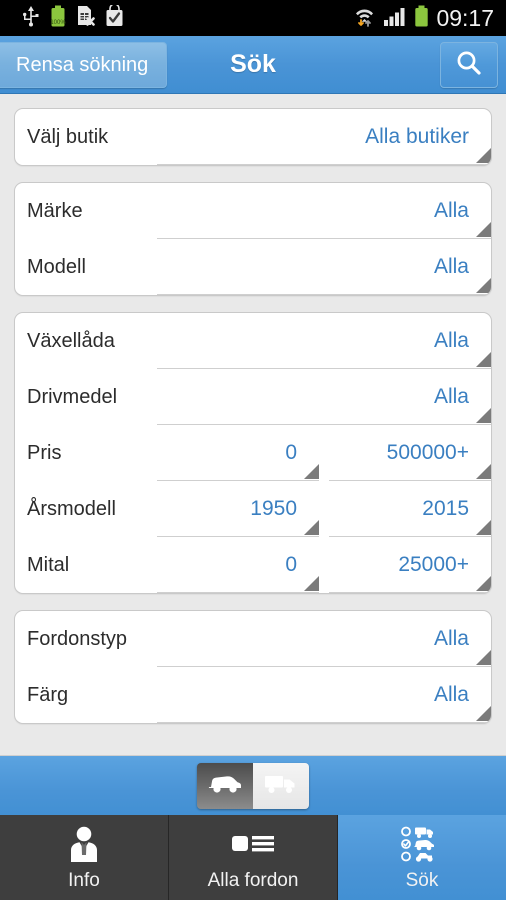 This screenshot has height=900, width=506. I want to click on status-bar: 100% 09:17, so click(253, 18).